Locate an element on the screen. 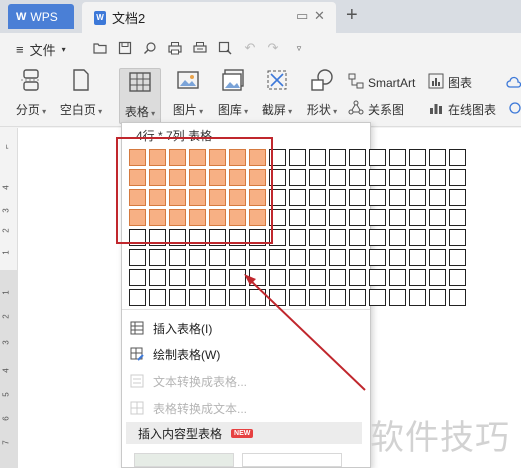 This screenshot has width=521, height=468. partial-icon is located at coordinates (513, 109).